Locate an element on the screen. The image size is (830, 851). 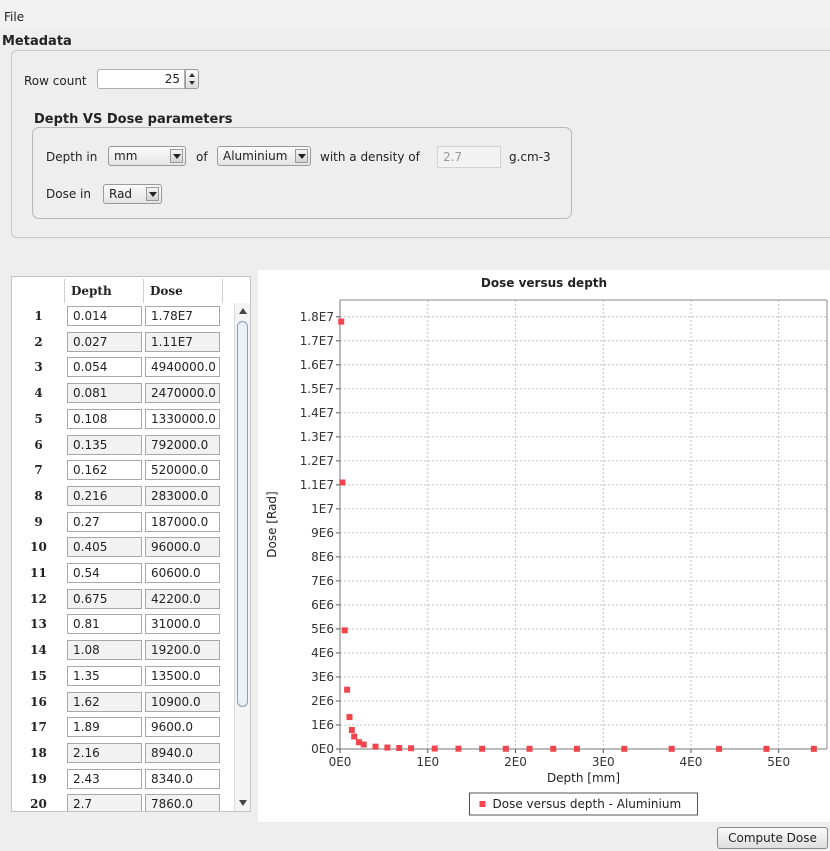
depth-cell: 0.81 is located at coordinates (104, 624).